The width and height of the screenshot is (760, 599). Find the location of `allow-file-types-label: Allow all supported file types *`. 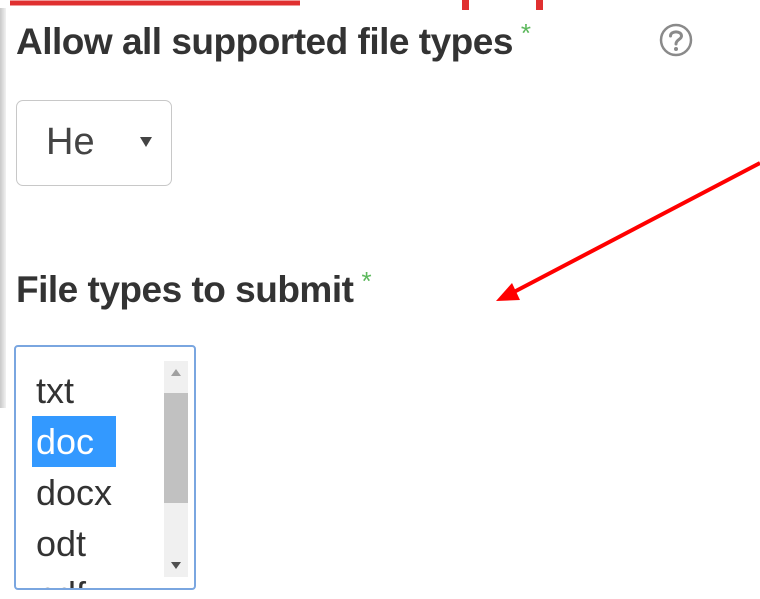

allow-file-types-label: Allow all supported file types * is located at coordinates (273, 40).